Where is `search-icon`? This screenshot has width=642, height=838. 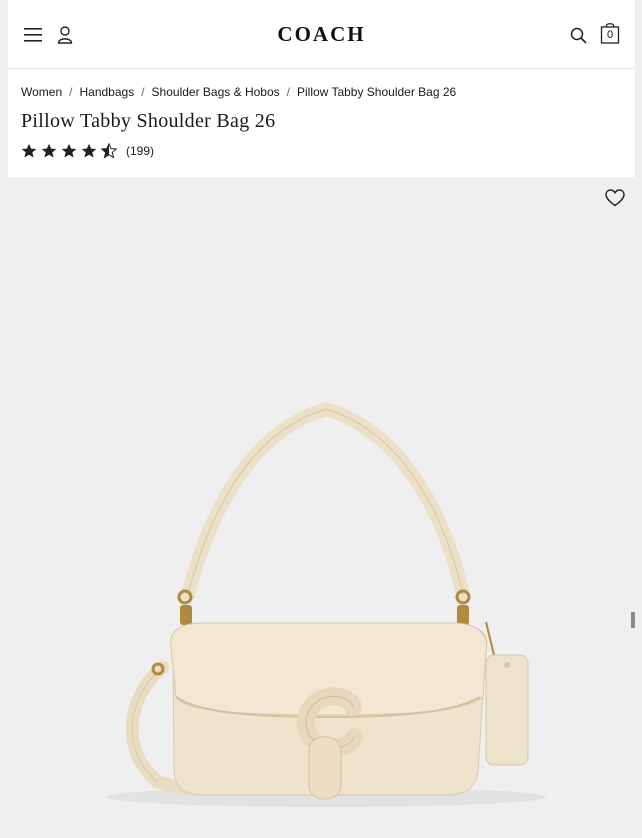 search-icon is located at coordinates (578, 35).